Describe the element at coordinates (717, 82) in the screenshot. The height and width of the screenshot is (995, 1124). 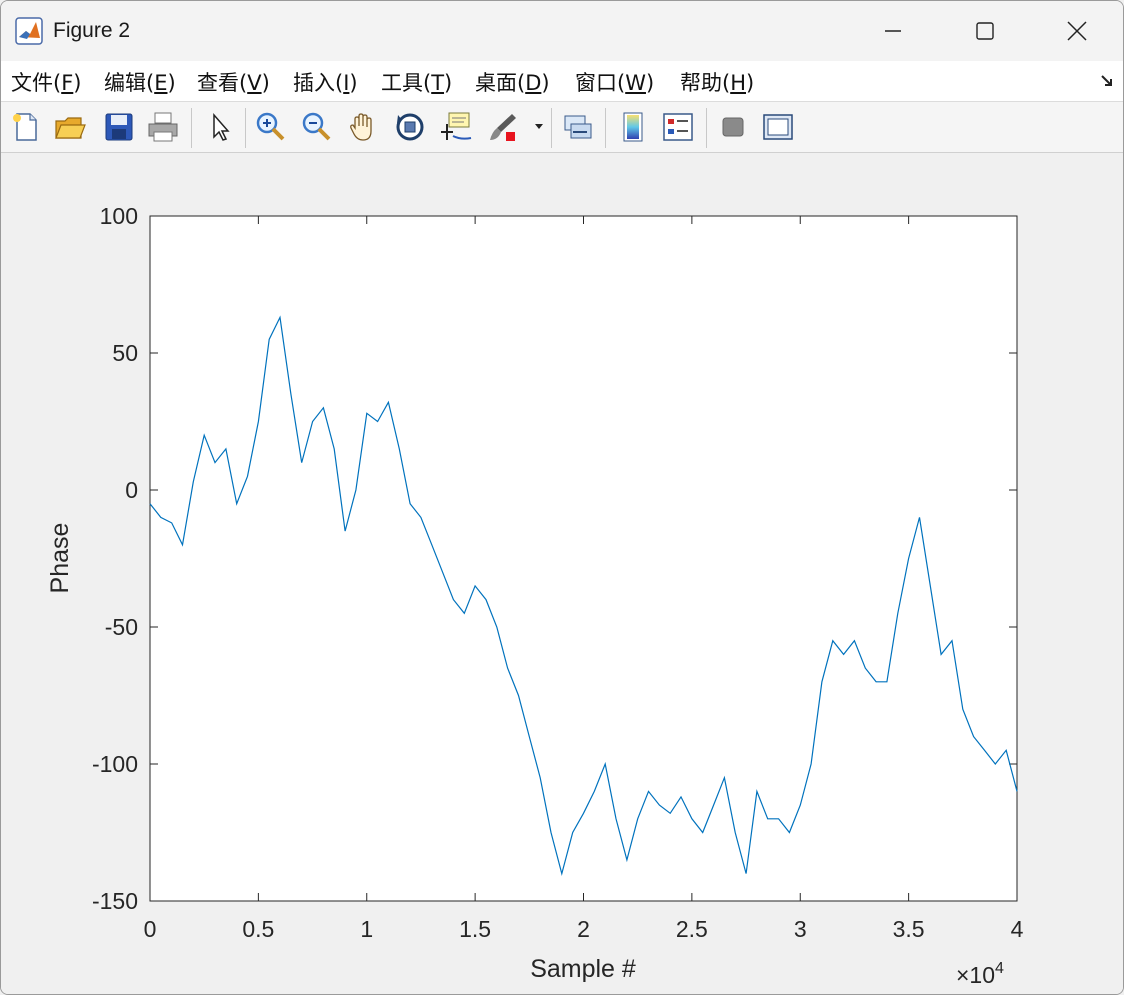
I see `menu-help: 帮助(H)` at that location.